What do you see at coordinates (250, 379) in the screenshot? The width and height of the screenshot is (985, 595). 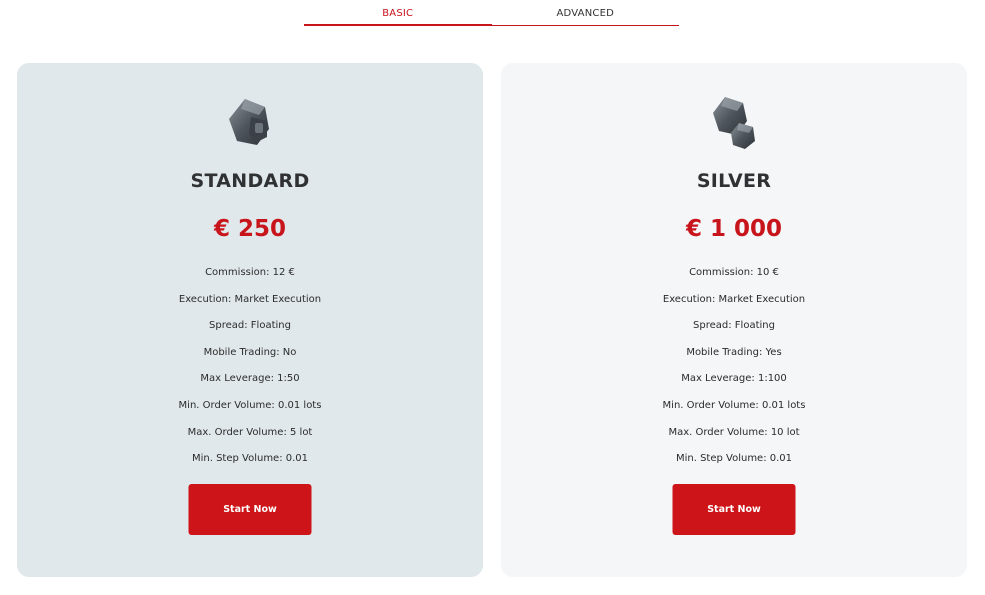 I see `feature-item: Max Leverage: 1:50` at bounding box center [250, 379].